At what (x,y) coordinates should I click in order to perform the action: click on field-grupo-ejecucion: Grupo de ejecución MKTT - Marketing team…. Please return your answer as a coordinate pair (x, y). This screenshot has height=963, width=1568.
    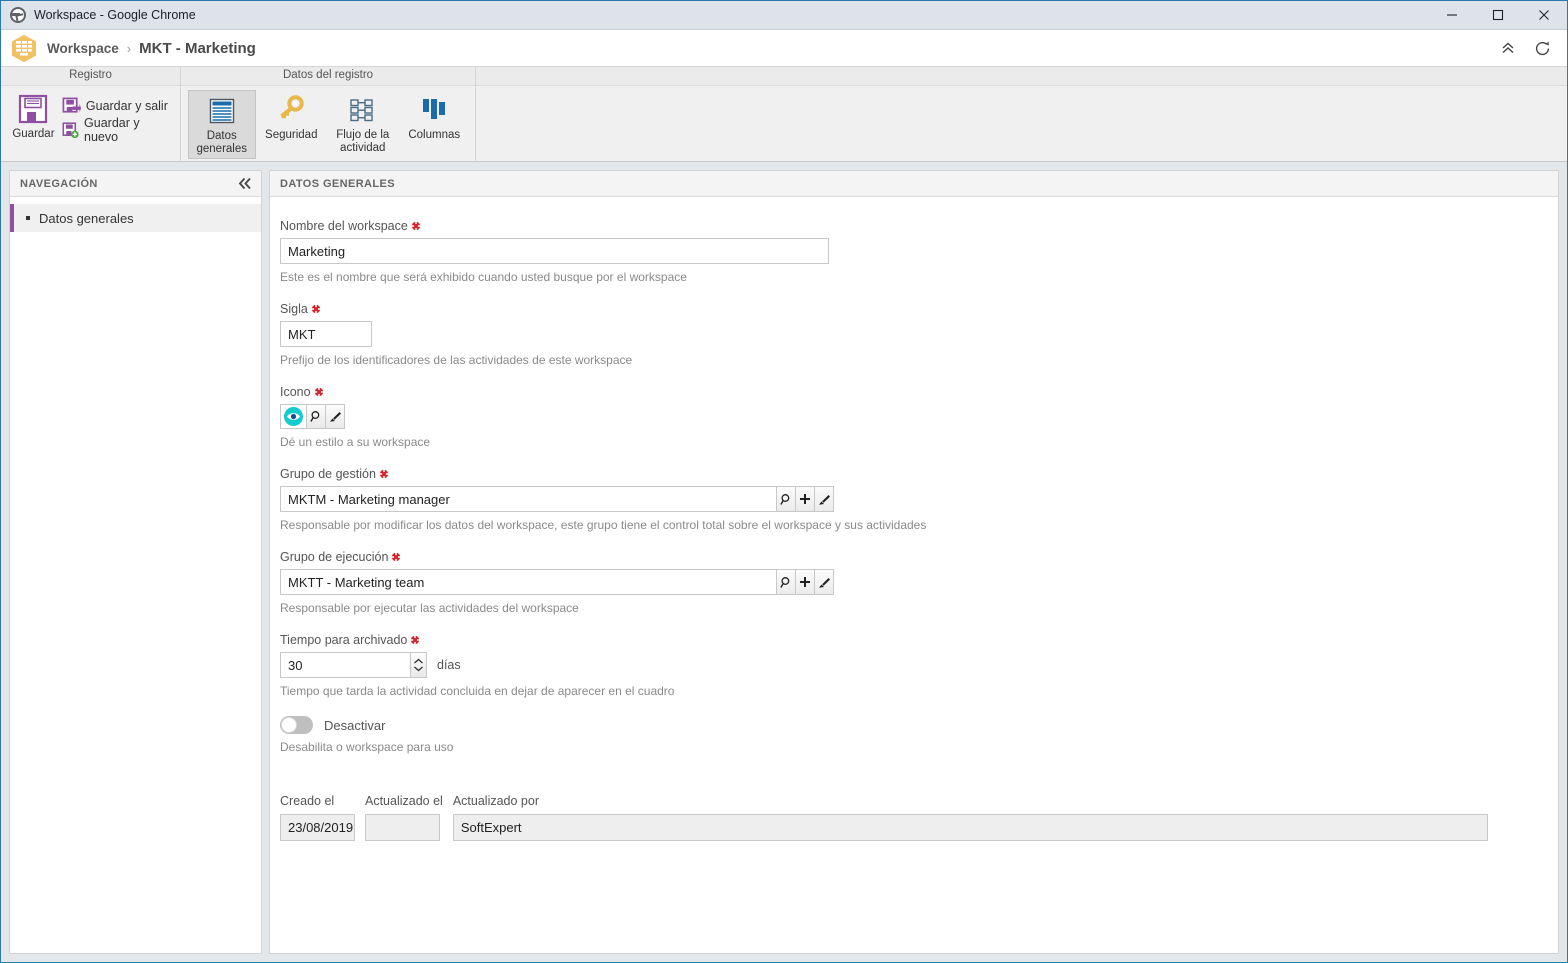
    Looking at the image, I should click on (919, 582).